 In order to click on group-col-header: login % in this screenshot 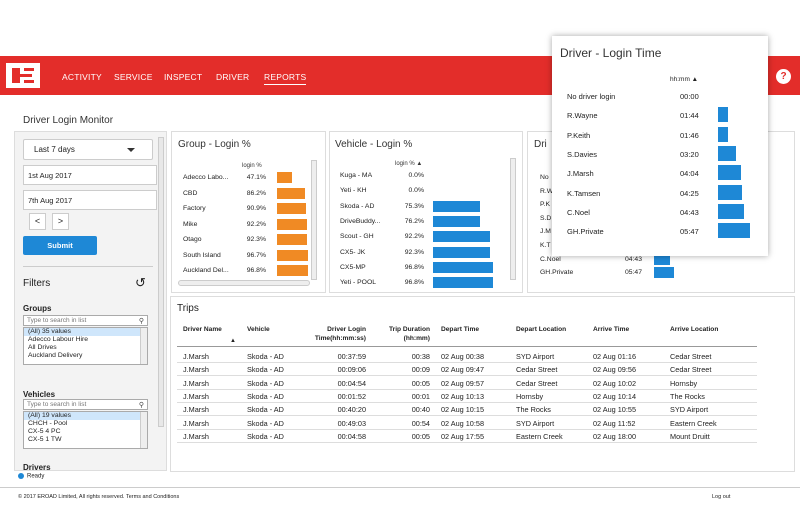, I will do `click(252, 166)`.